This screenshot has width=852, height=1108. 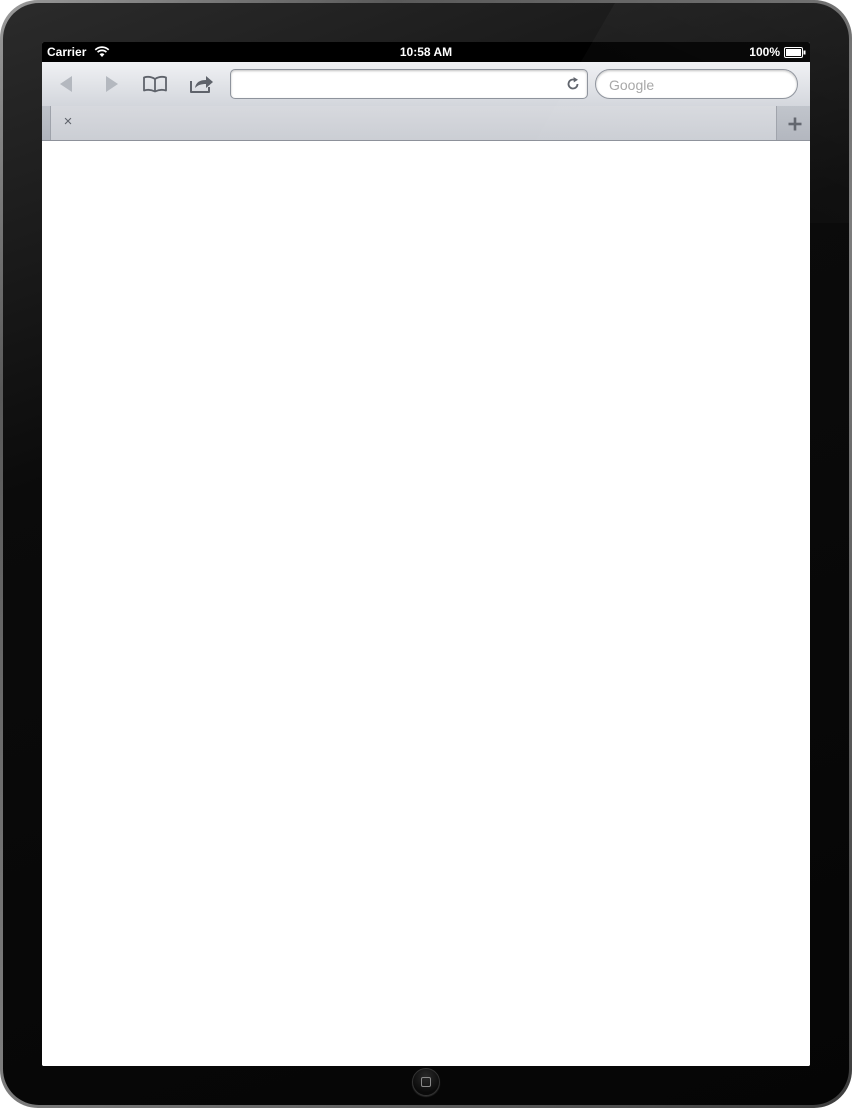 I want to click on status-bar: Carrier 10:58 AM 100%, so click(x=426, y=52).